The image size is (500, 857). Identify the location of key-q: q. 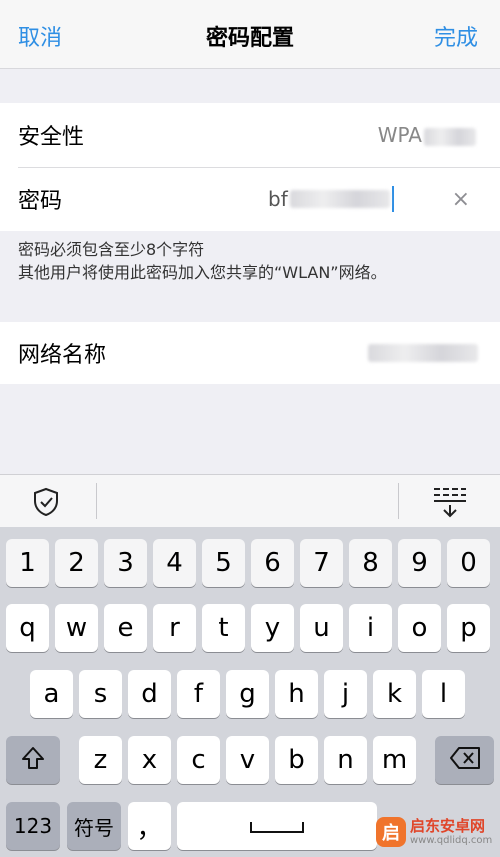
(27, 628).